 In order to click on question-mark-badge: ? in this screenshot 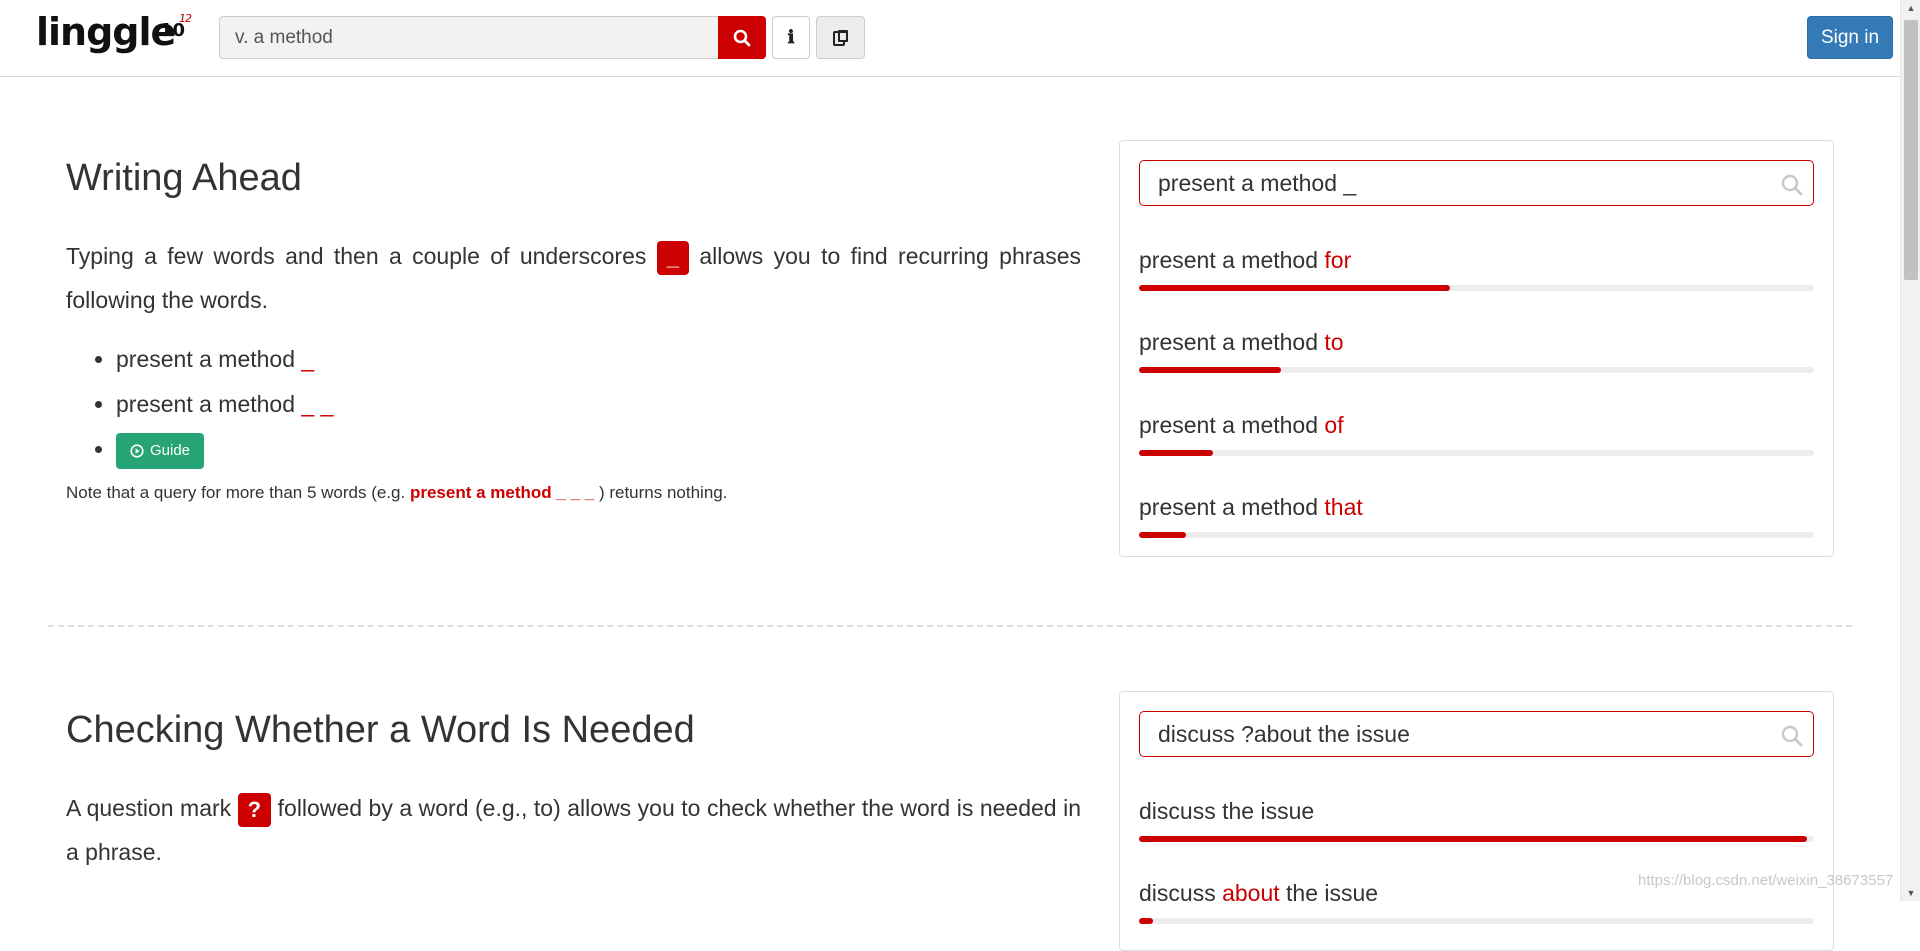, I will do `click(254, 809)`.